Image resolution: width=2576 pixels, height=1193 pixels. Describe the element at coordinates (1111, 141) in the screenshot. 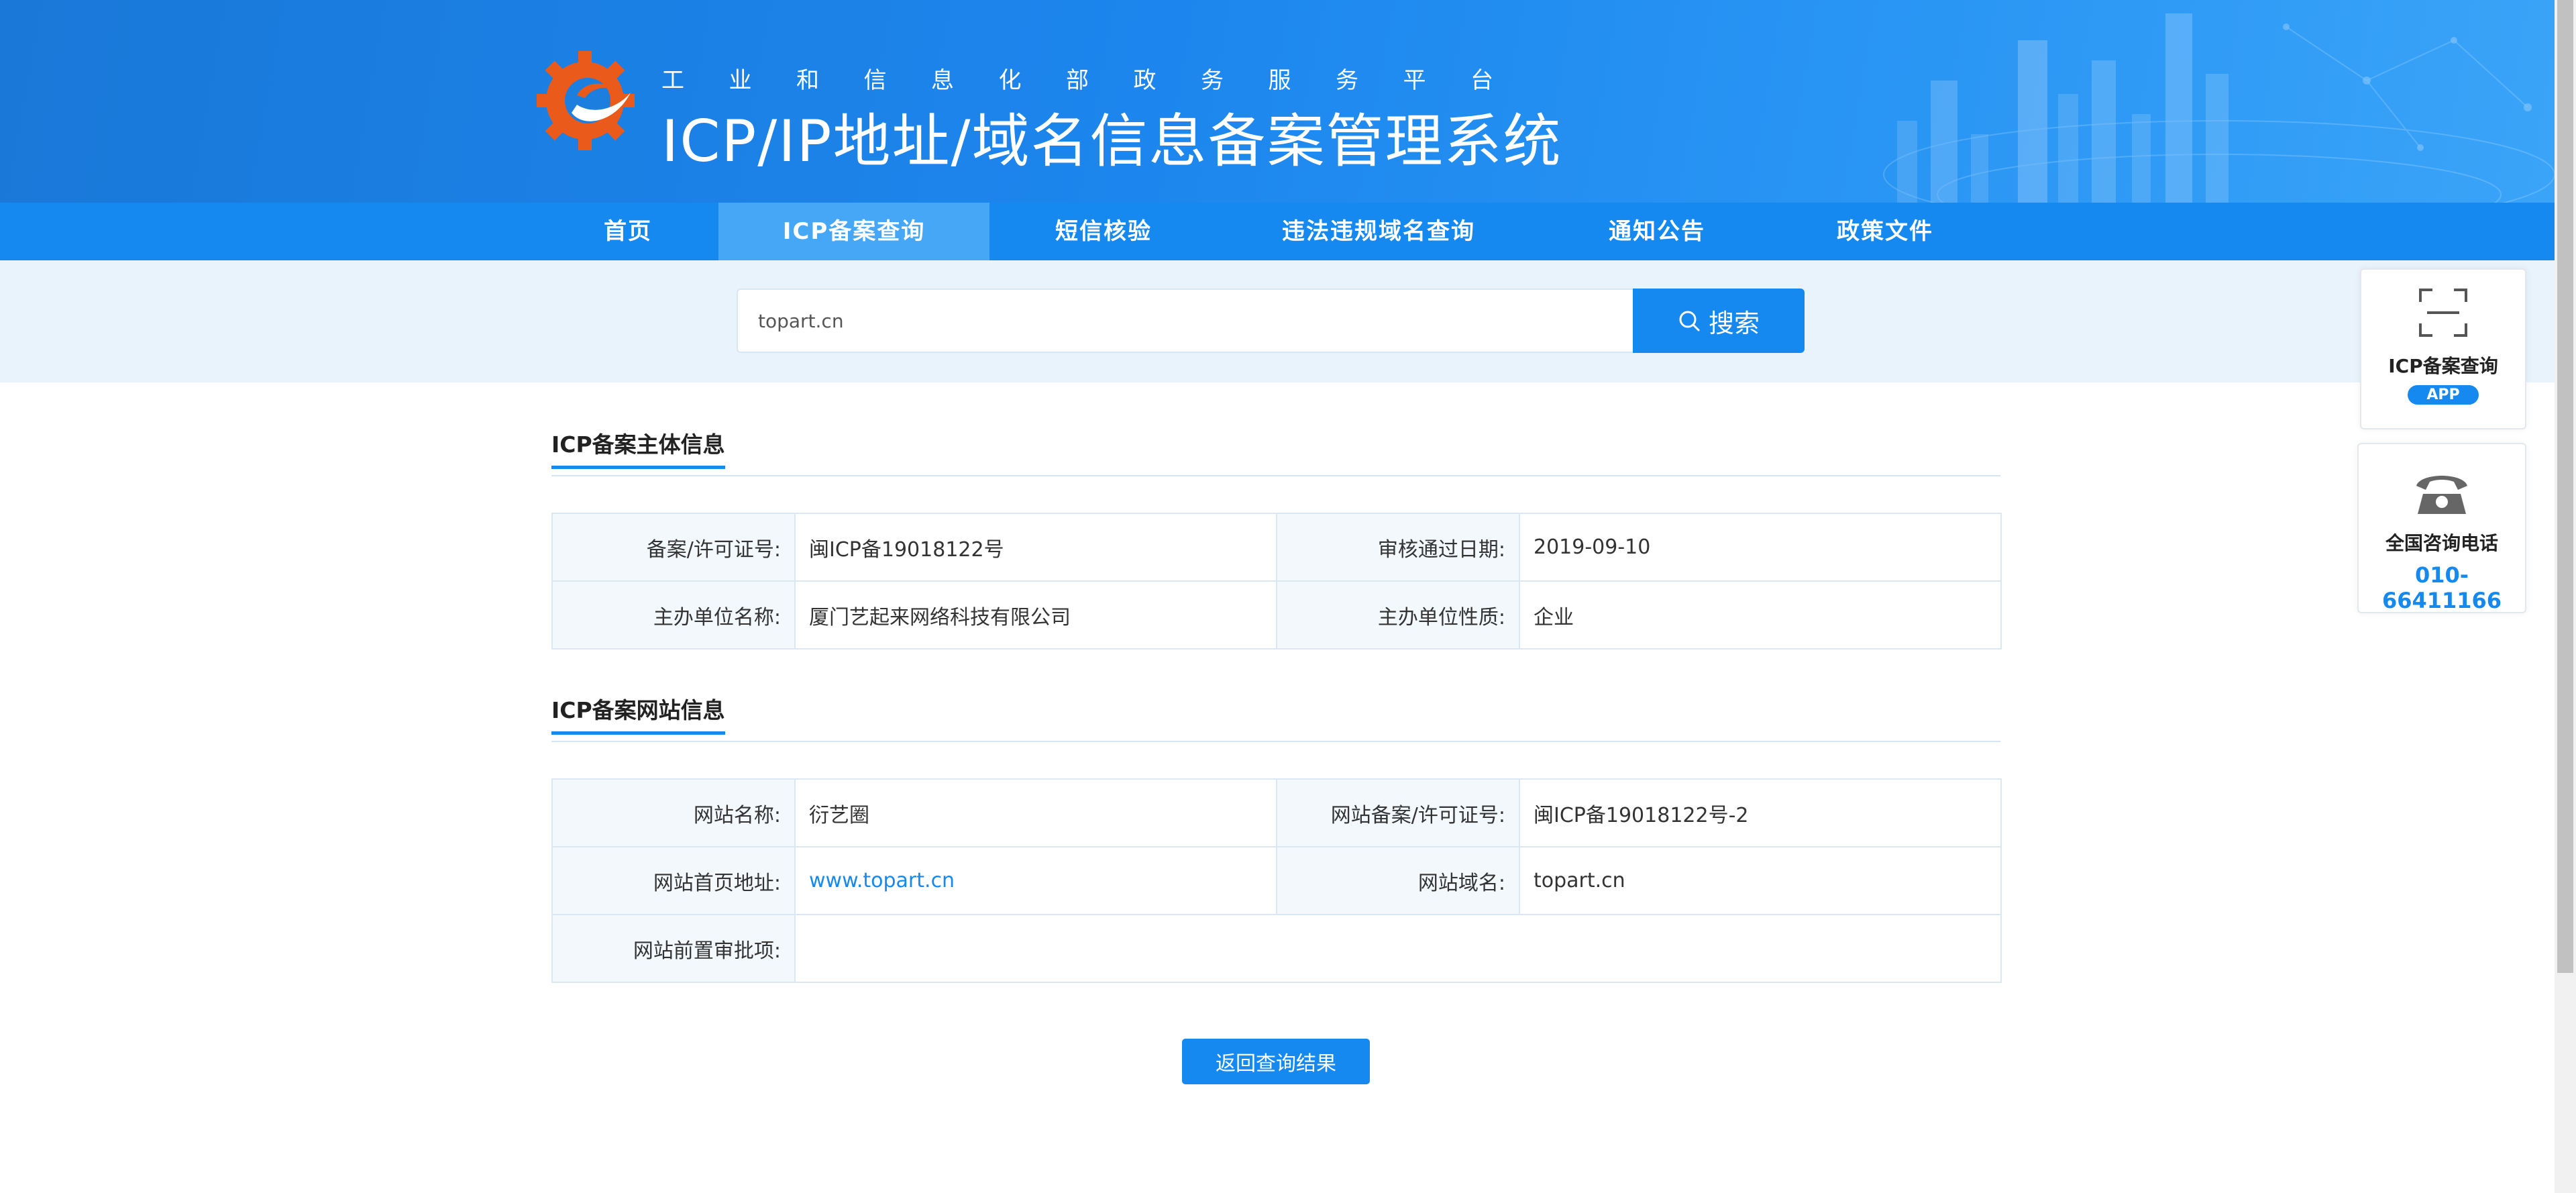

I see `system-title: ICP/IP地址/域名信息备案管理系统` at that location.